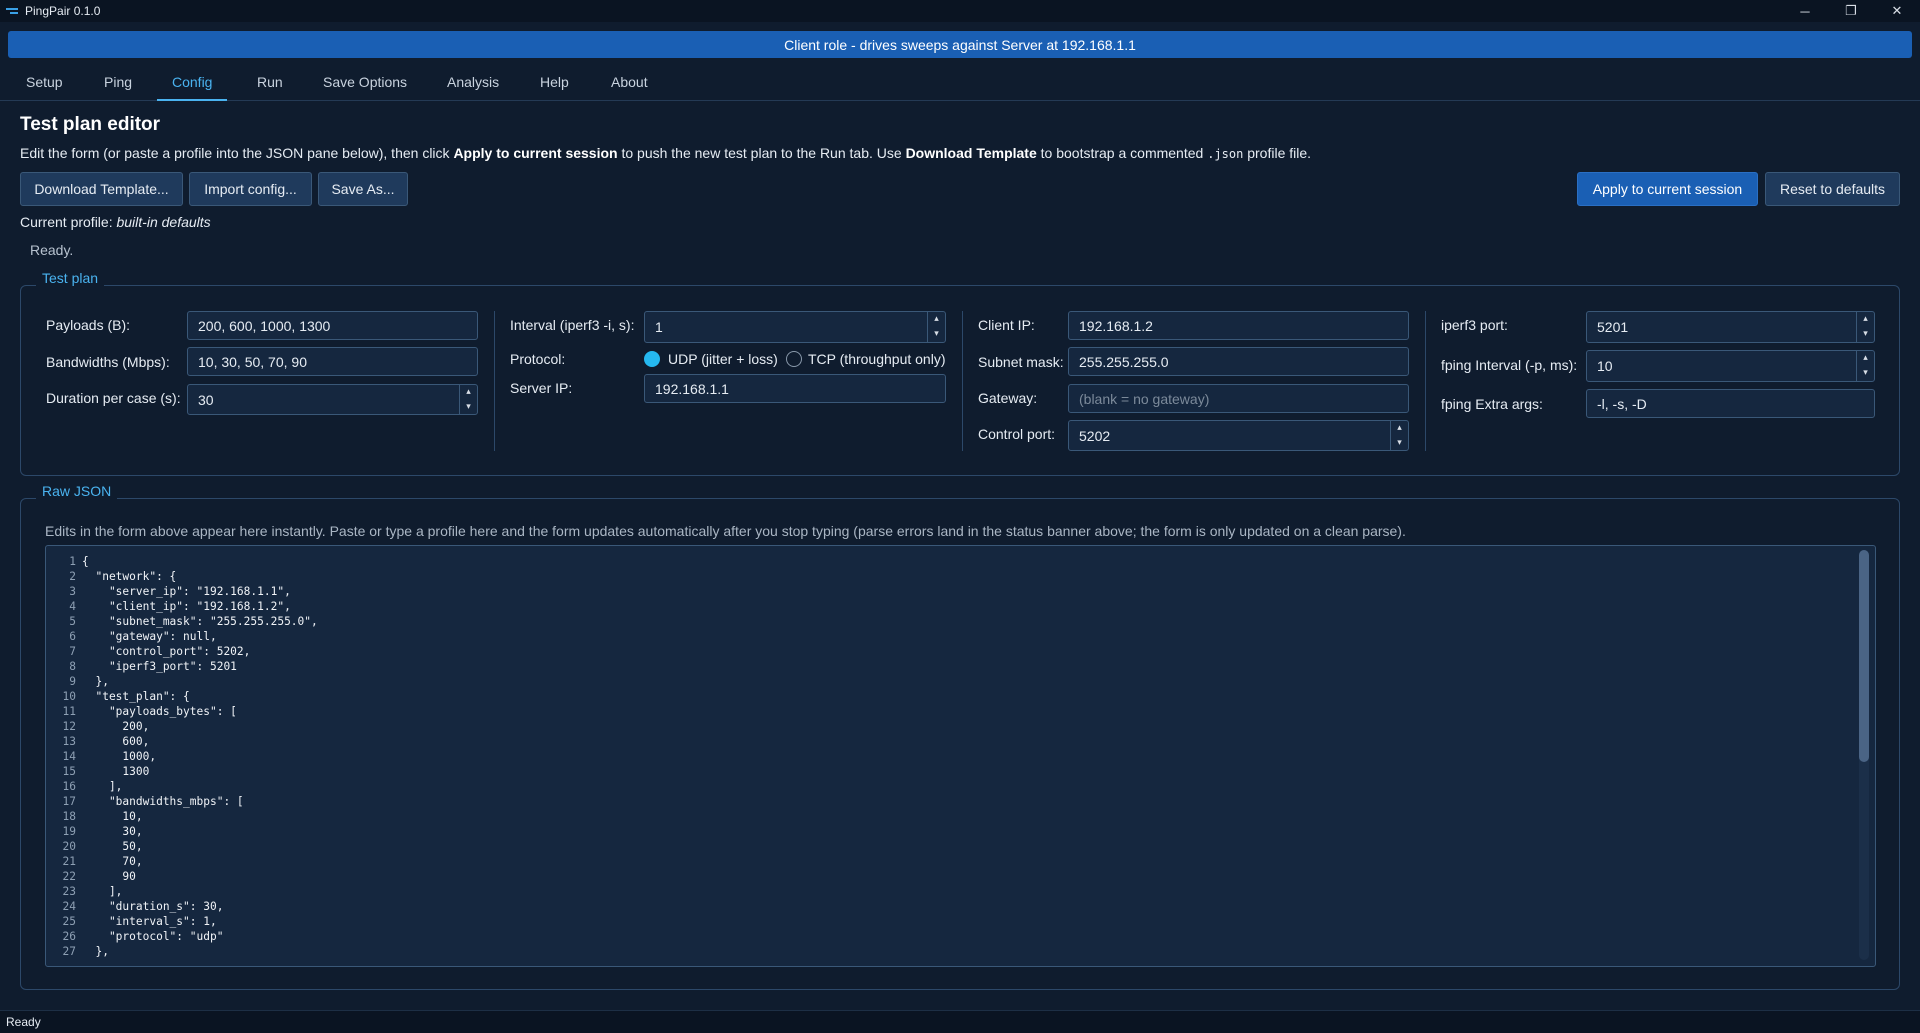 The width and height of the screenshot is (1920, 1033). What do you see at coordinates (23, 1022) in the screenshot?
I see `status-text: Ready` at bounding box center [23, 1022].